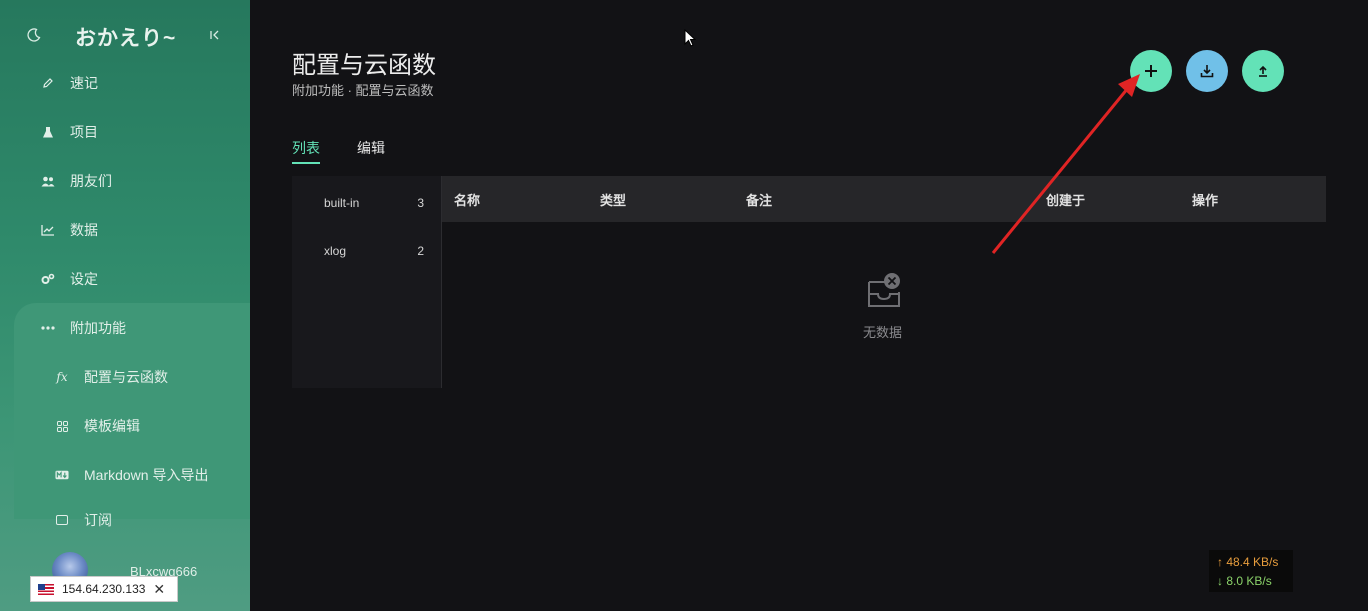  I want to click on upload-speed: ↑ 48.4 KB/s, so click(1248, 562).